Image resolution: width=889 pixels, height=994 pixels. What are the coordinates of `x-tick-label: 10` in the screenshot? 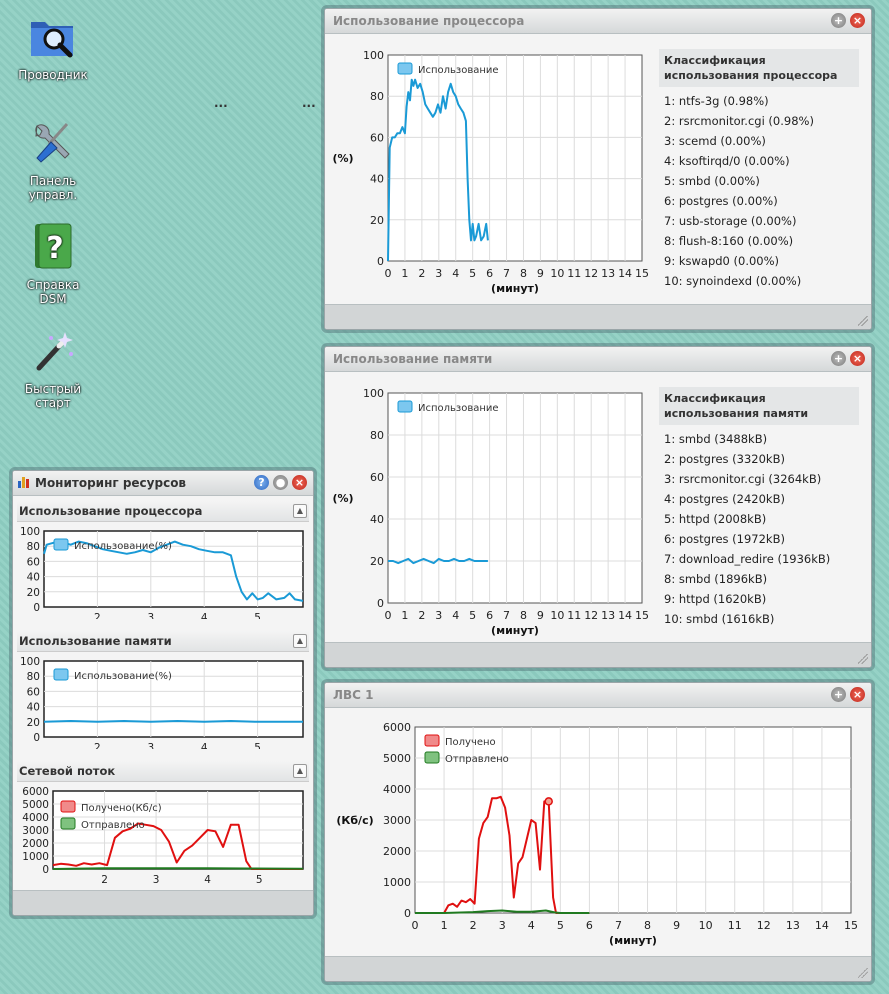 It's located at (706, 925).